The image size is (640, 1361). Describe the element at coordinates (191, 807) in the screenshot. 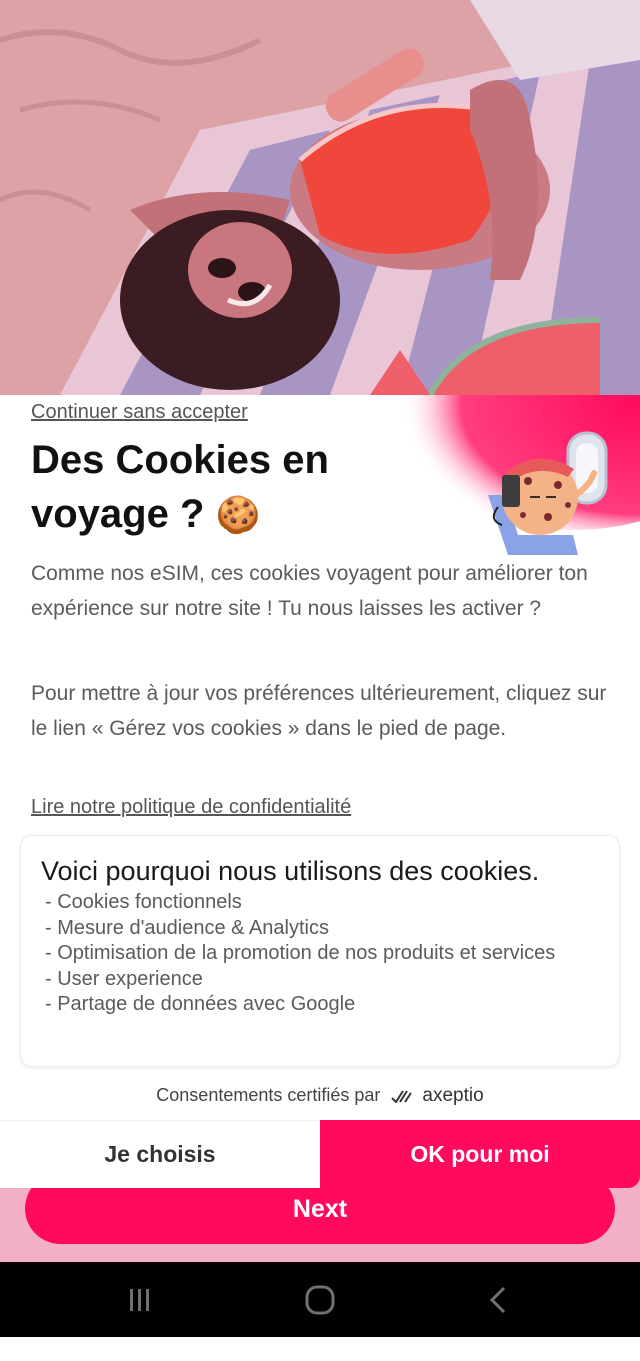

I see `privacy-policy-link: Lire notre politique de confidentialité` at that location.